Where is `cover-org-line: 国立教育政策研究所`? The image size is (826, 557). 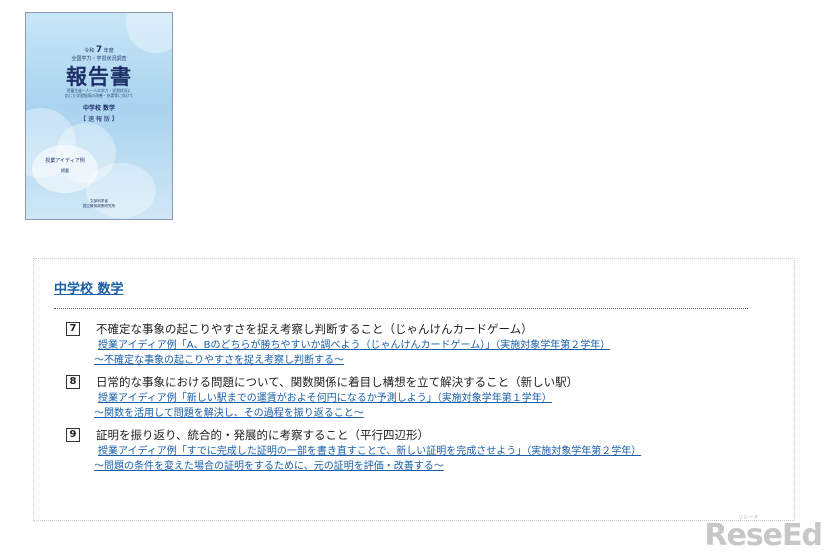
cover-org-line: 国立教育政策研究所 is located at coordinates (99, 206).